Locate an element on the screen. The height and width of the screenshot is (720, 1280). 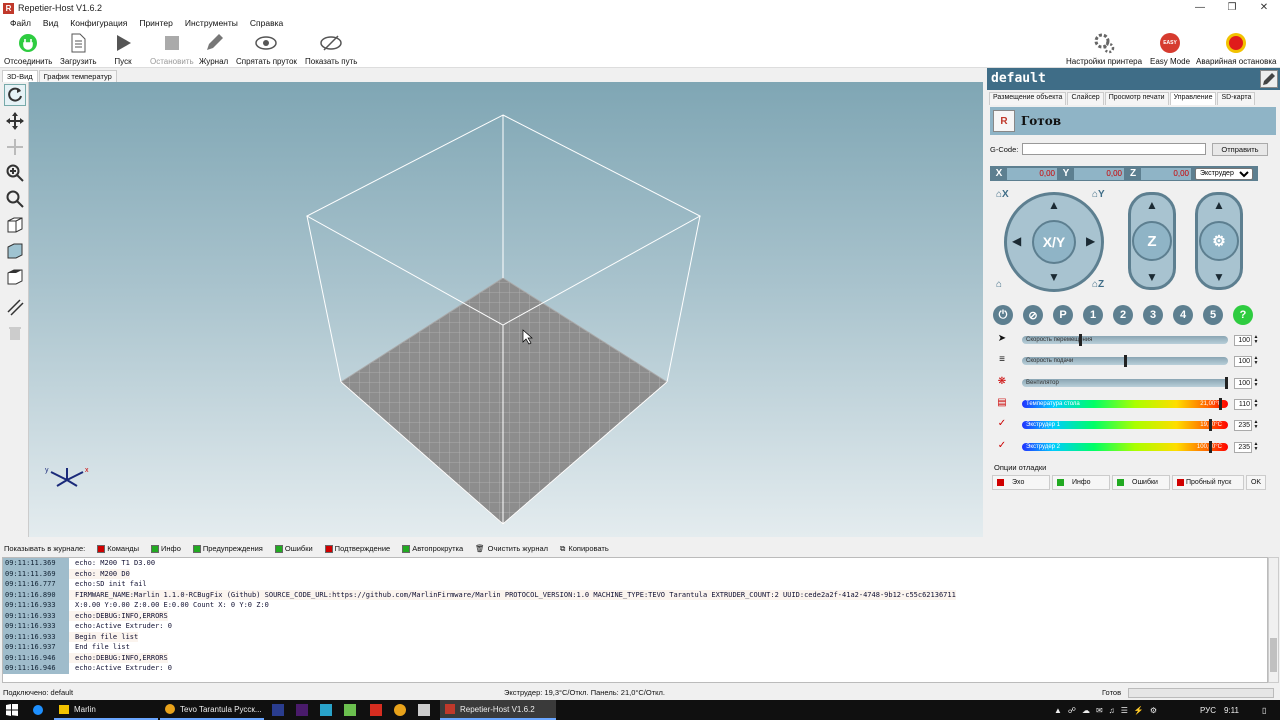
script-4-button: 4 is located at coordinates (1183, 315).